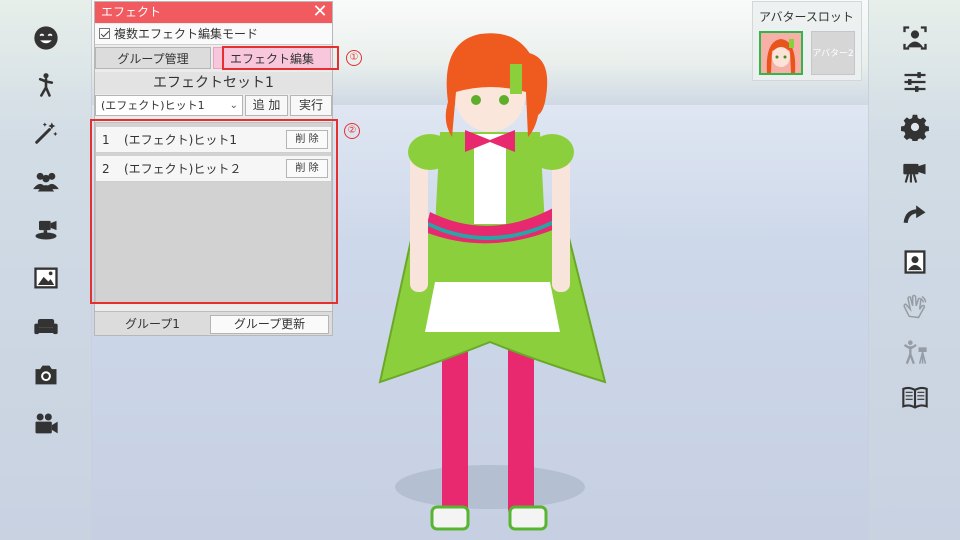 The height and width of the screenshot is (540, 960). Describe the element at coordinates (354, 58) in the screenshot. I see `annotation-number-1: ①` at that location.